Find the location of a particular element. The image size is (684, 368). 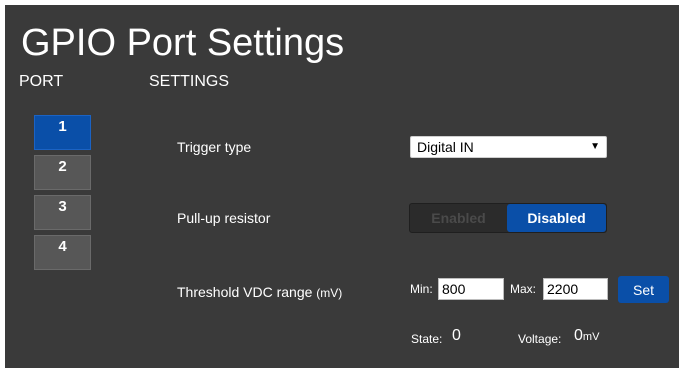

set-button: Set is located at coordinates (643, 289).